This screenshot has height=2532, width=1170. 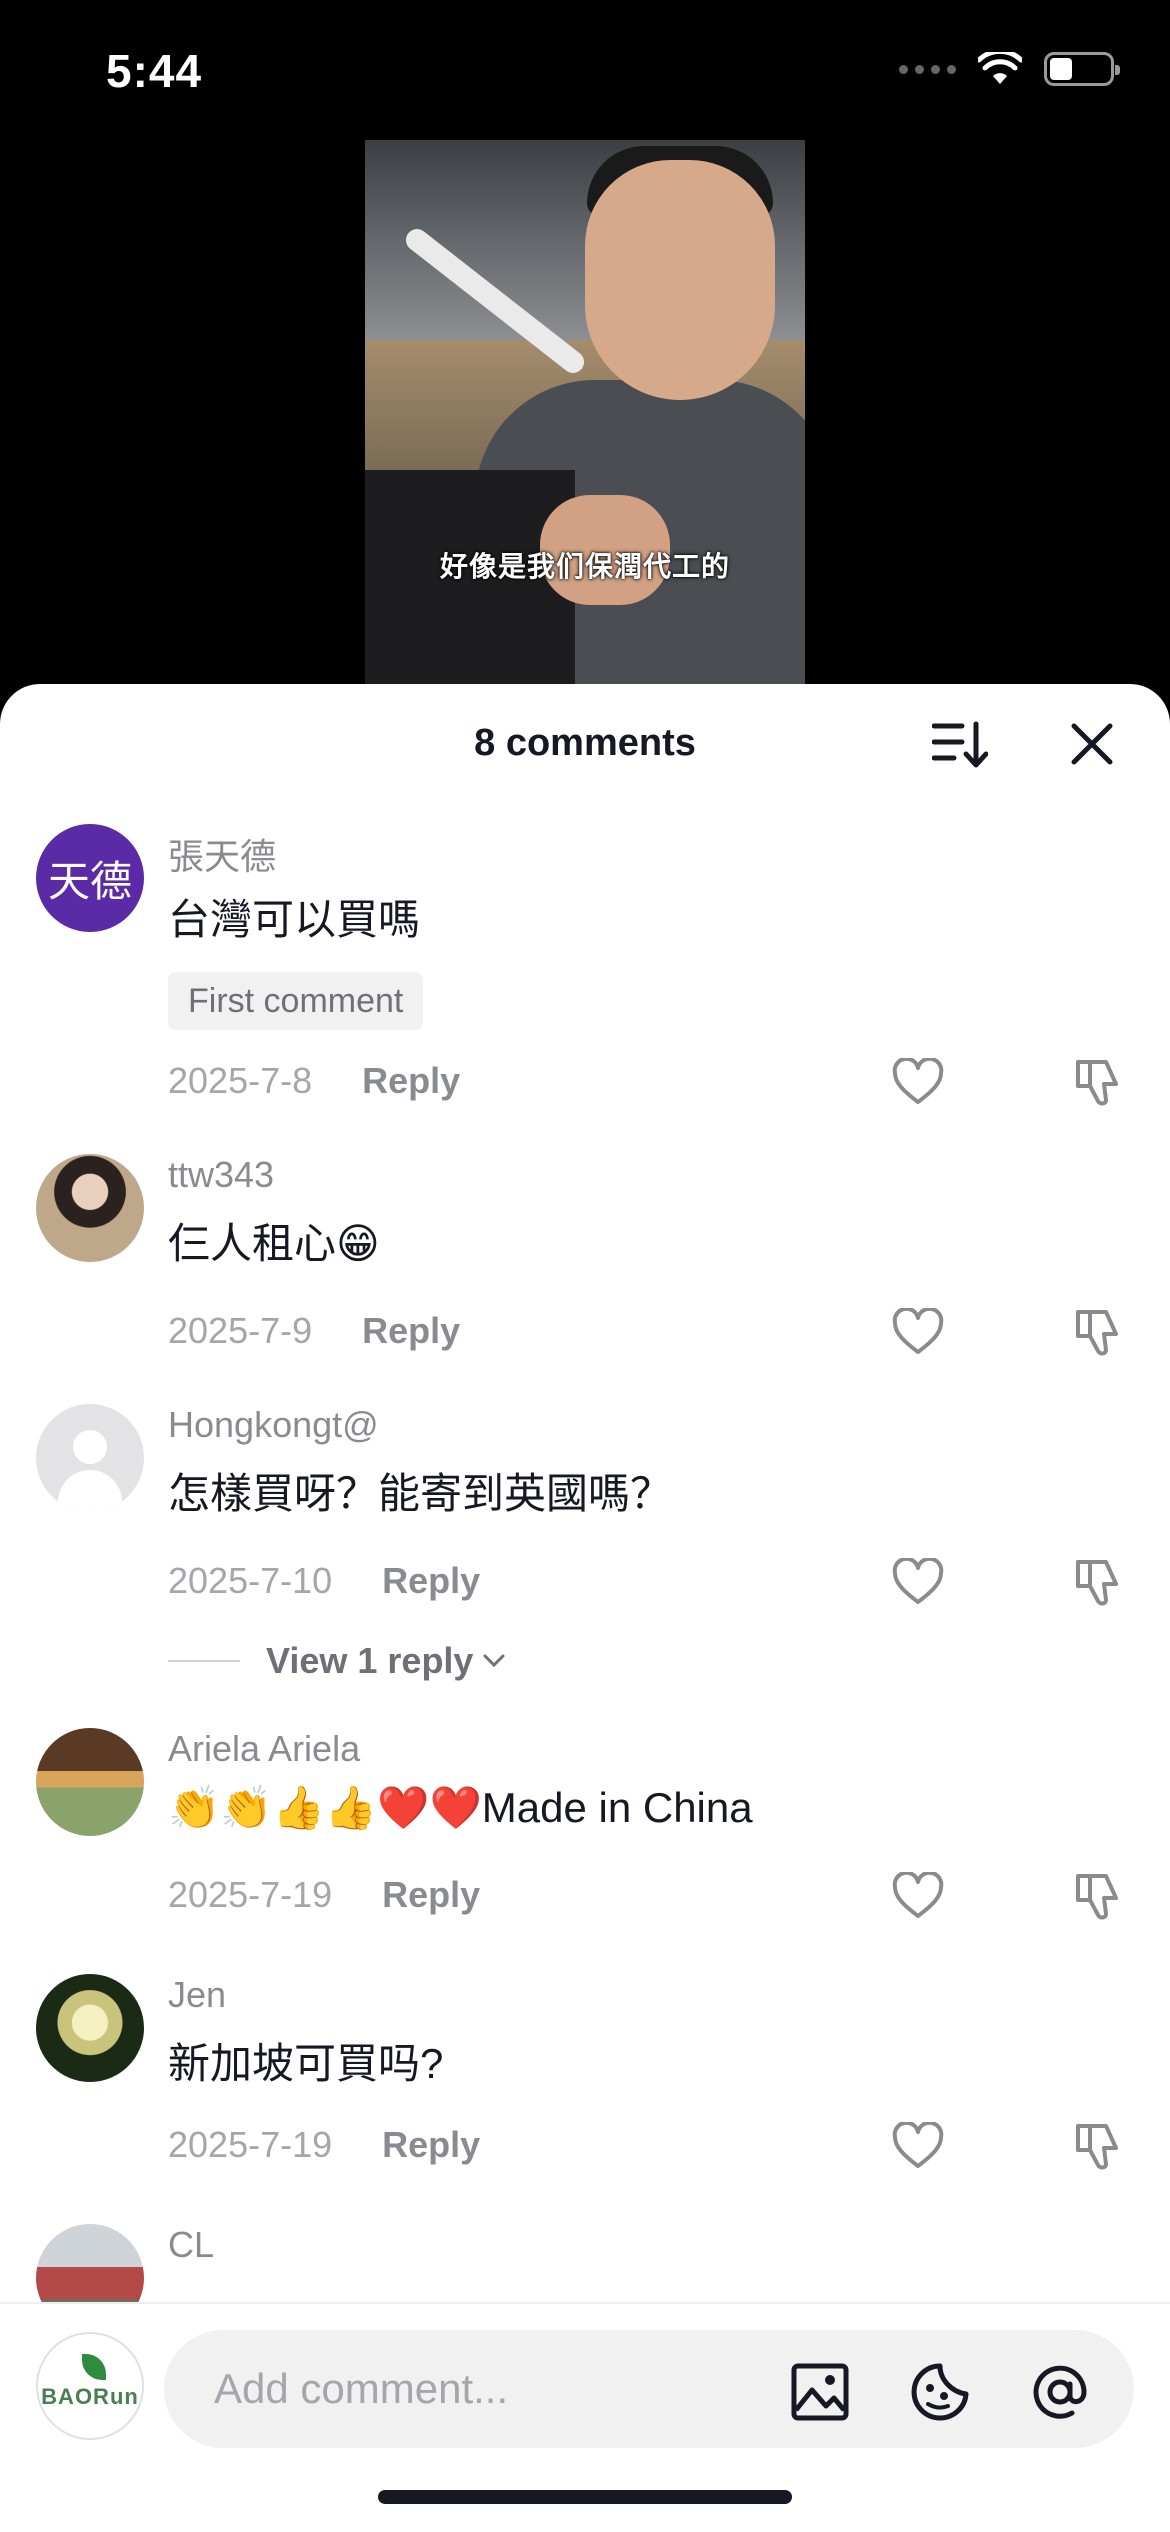 I want to click on comment-username: Ariela Ariela, so click(x=264, y=1749).